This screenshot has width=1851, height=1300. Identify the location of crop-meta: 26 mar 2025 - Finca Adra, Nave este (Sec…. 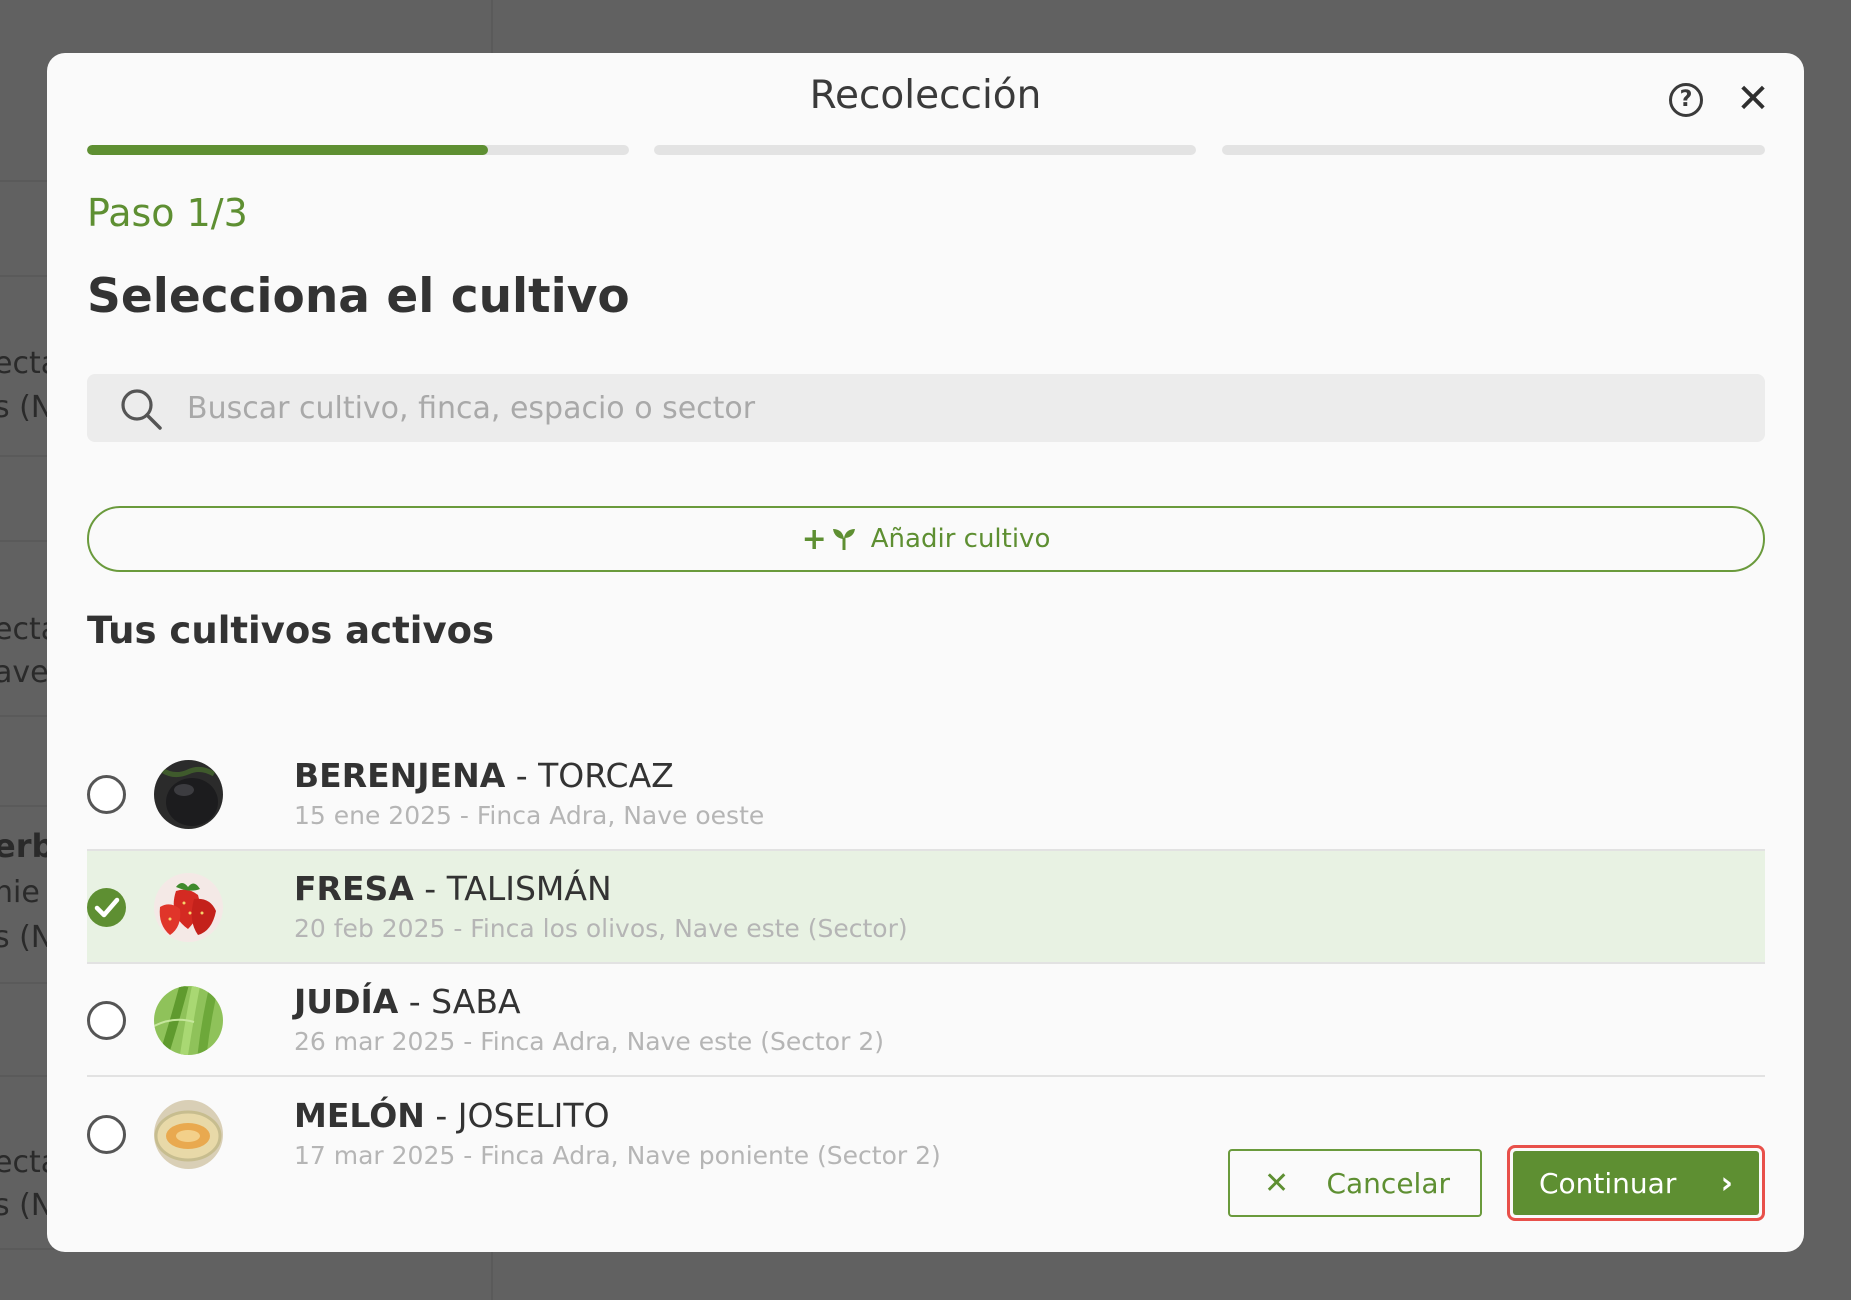
(589, 1041).